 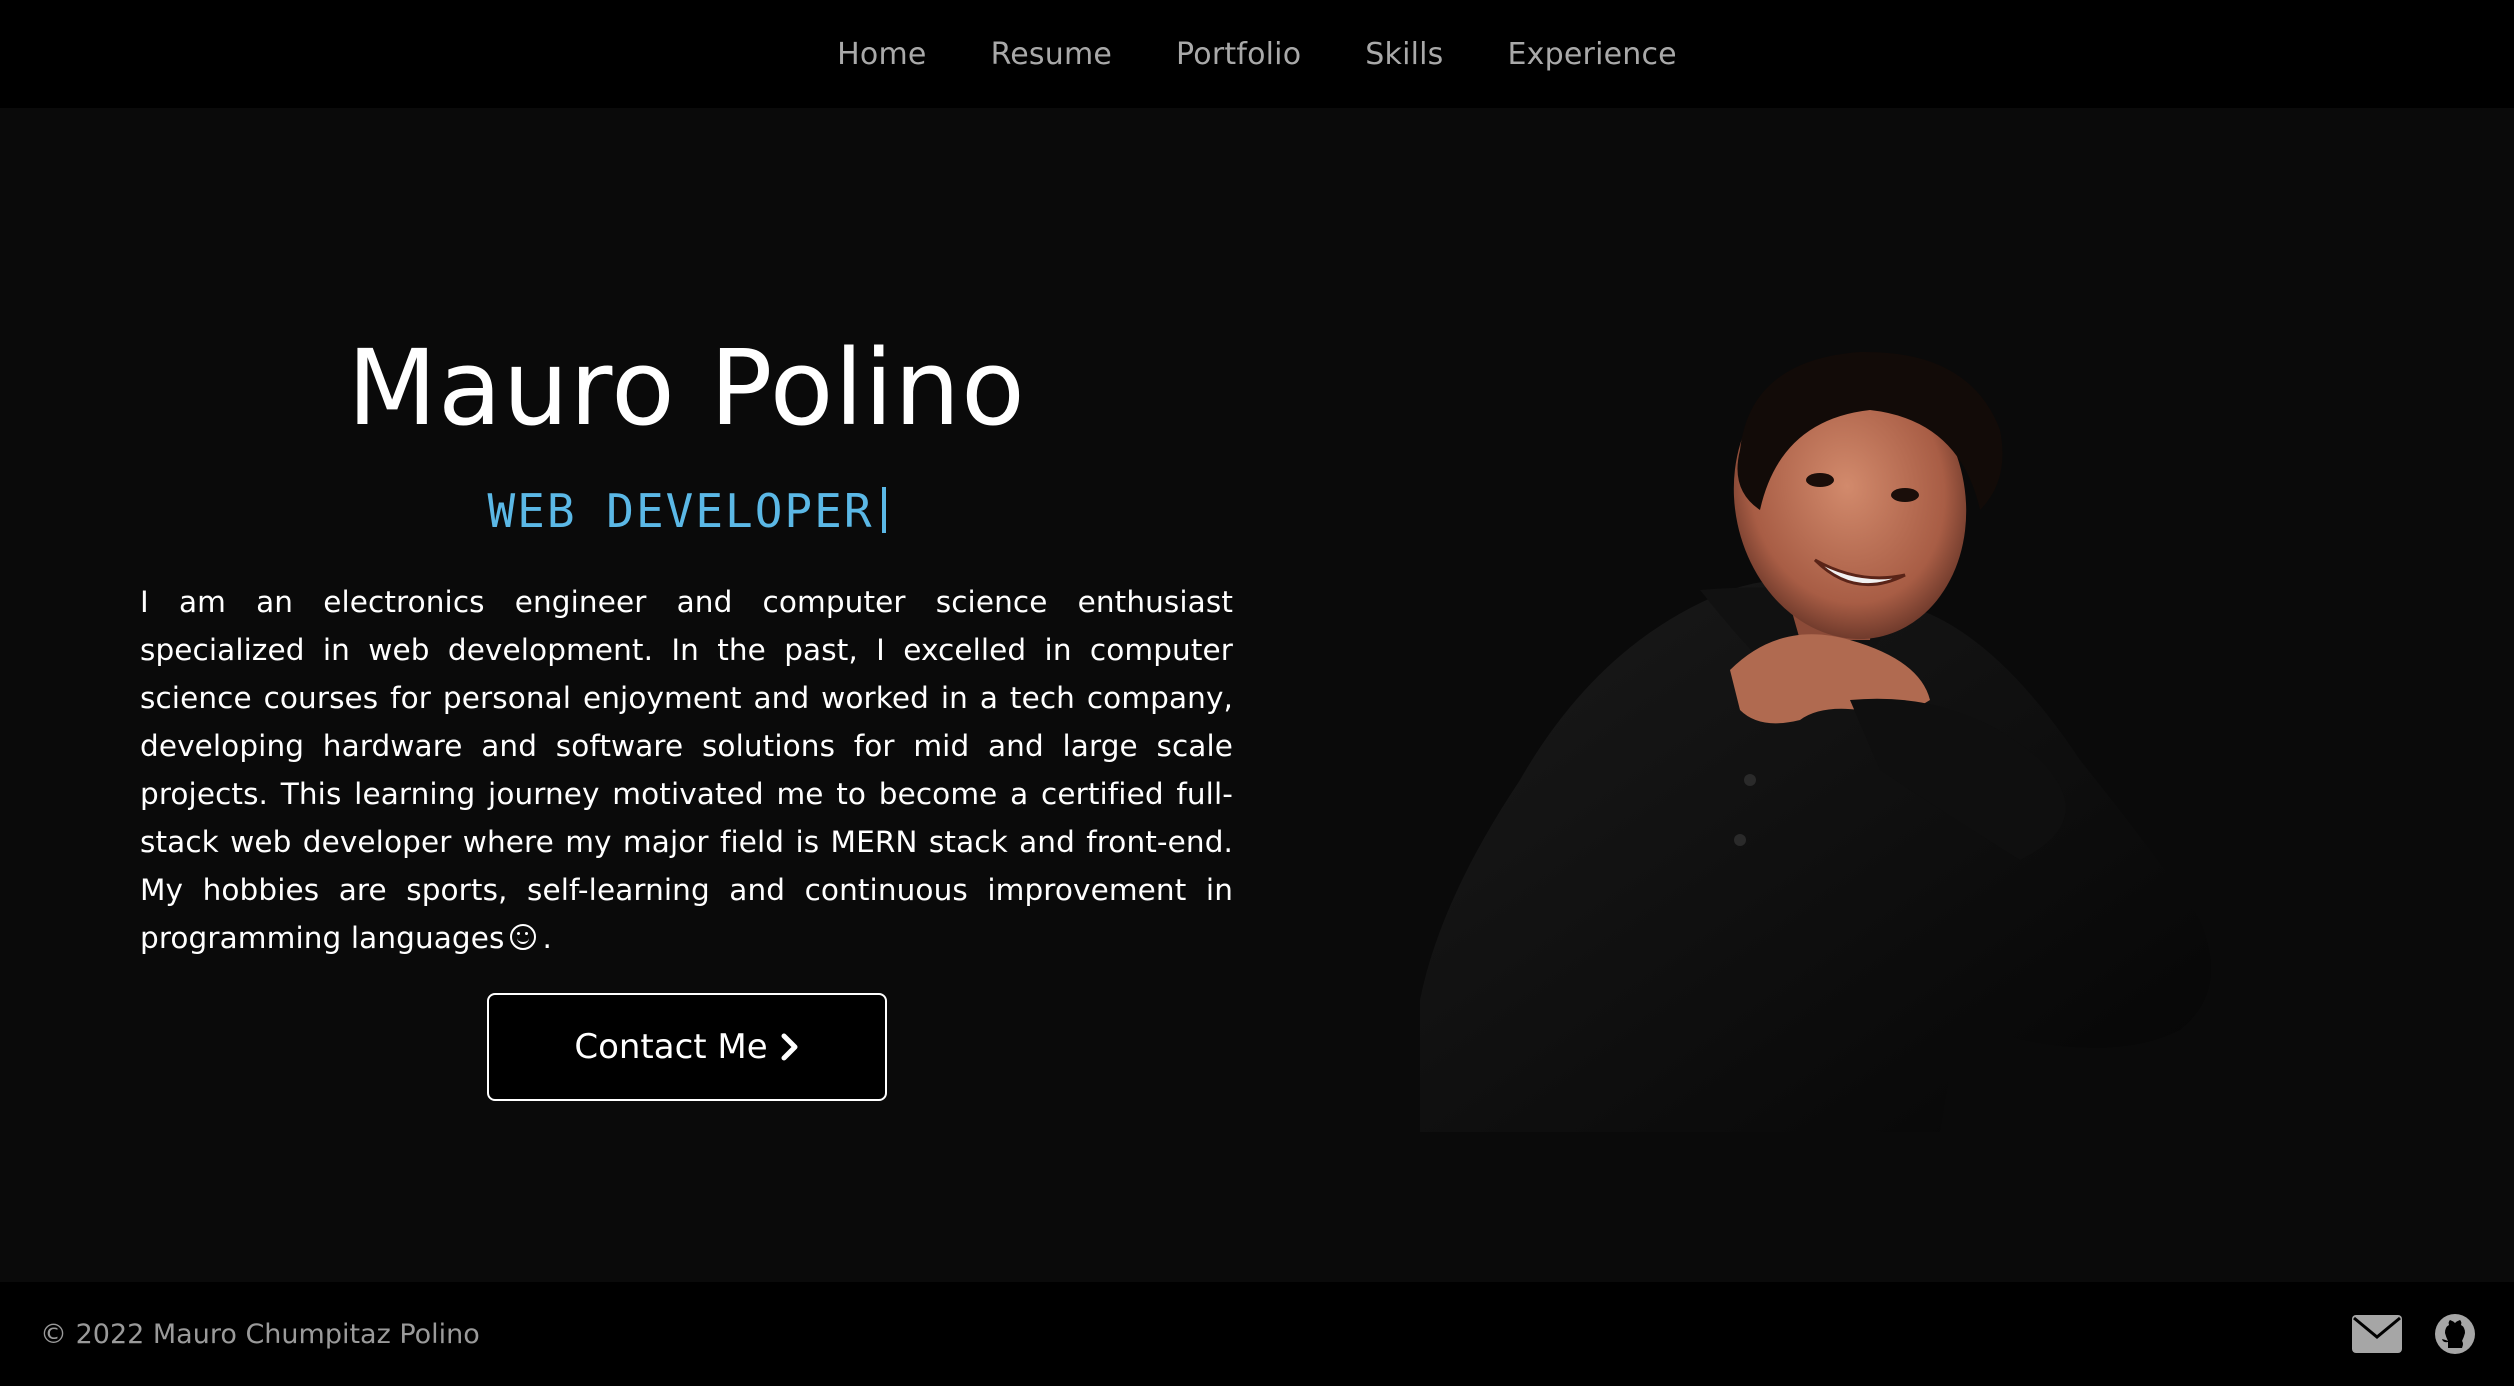 I want to click on envelope-icon, so click(x=2377, y=1334).